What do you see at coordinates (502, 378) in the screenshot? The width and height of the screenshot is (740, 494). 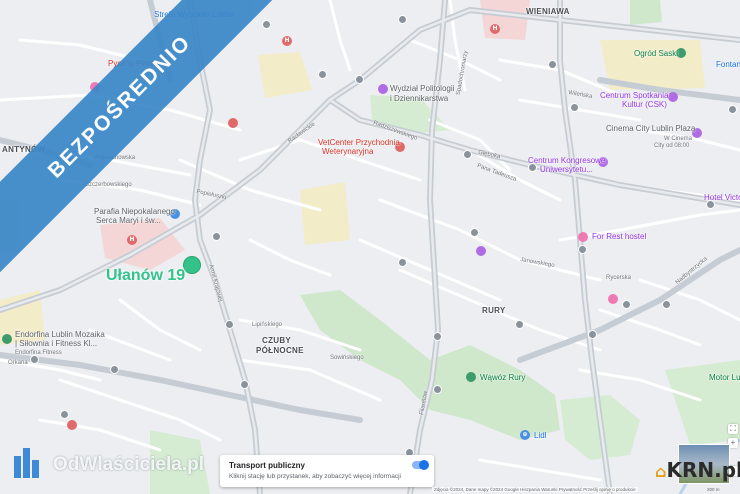 I see `poi-label-wawoz: Wąwóz Rury` at bounding box center [502, 378].